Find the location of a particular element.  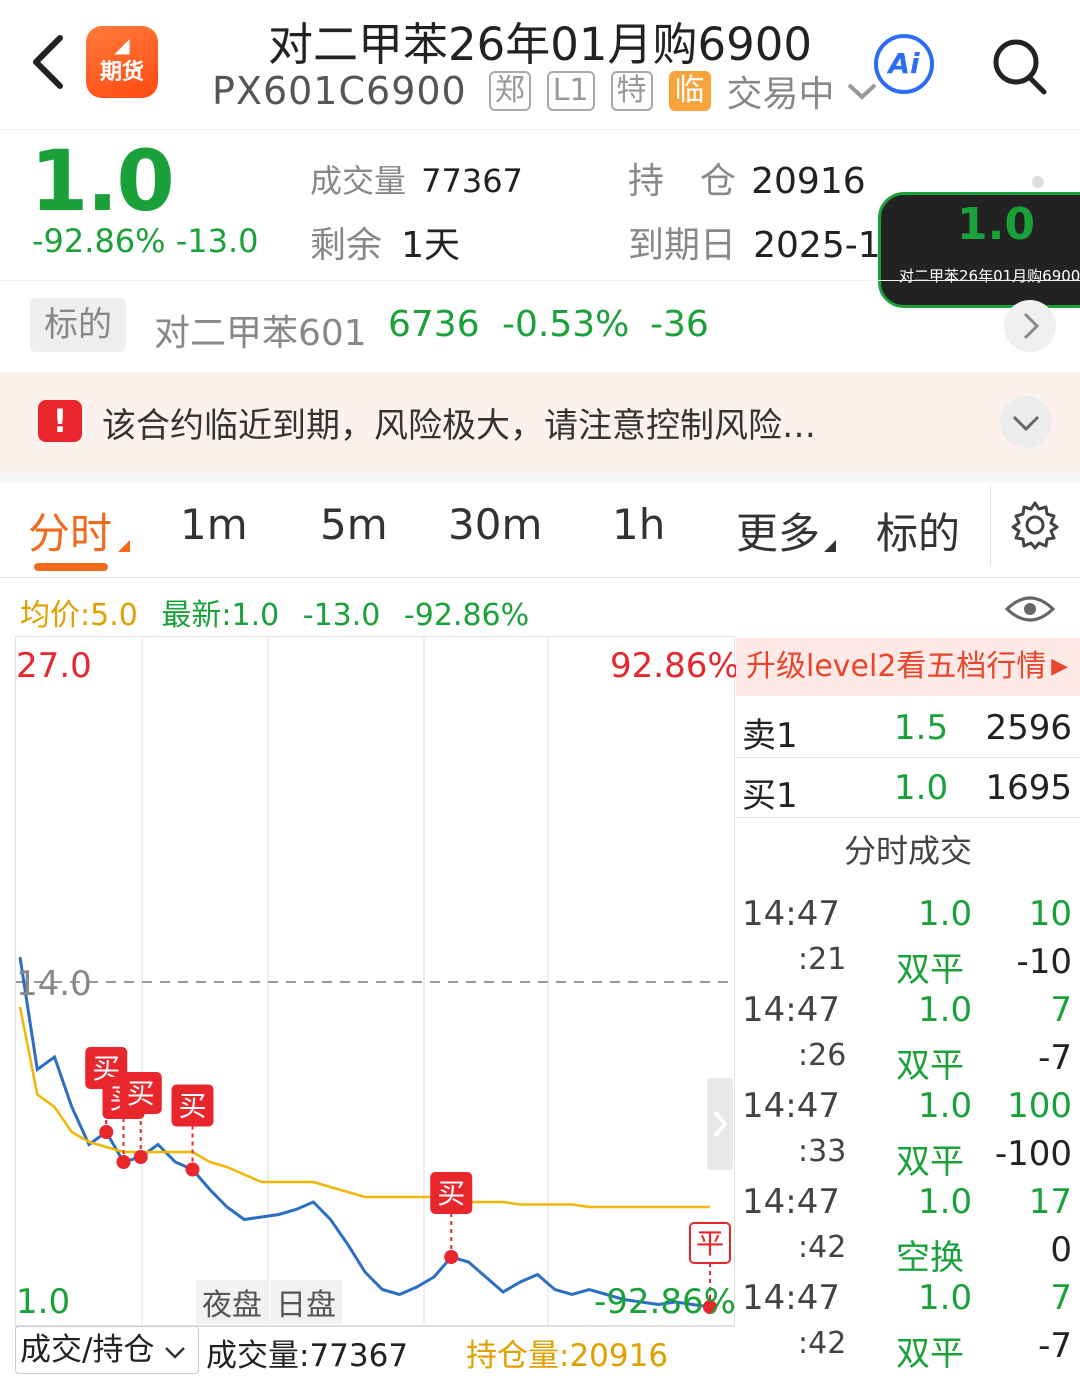

tab-1h: 1h is located at coordinates (638, 524).